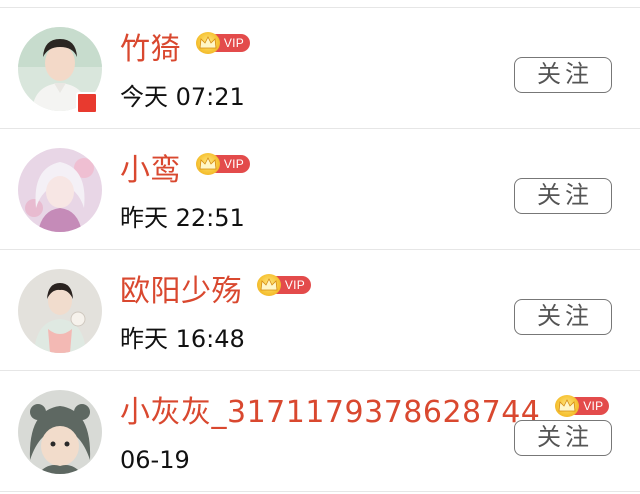 This screenshot has width=640, height=494. I want to click on user-name: 小鸾, so click(150, 171).